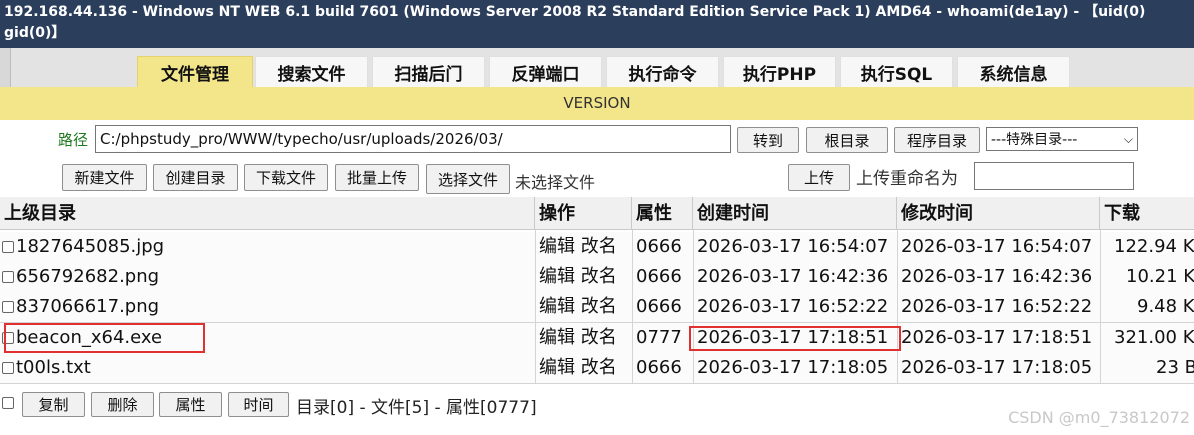 The width and height of the screenshot is (1194, 435). I want to click on footer-summary: 目录[0] - 文件[5] - 属性[0777], so click(416, 408).